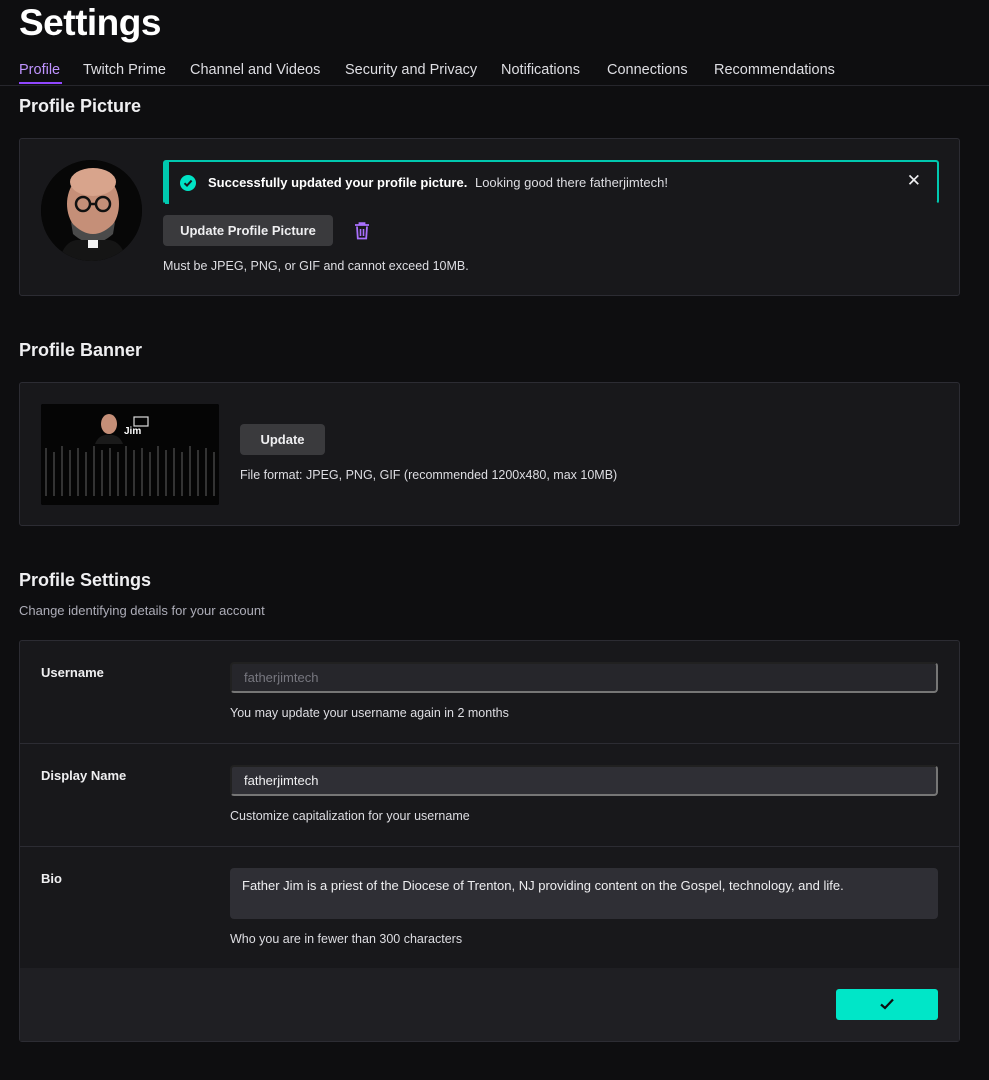  What do you see at coordinates (774, 70) in the screenshot?
I see `tab-recommendations: Recommendations` at bounding box center [774, 70].